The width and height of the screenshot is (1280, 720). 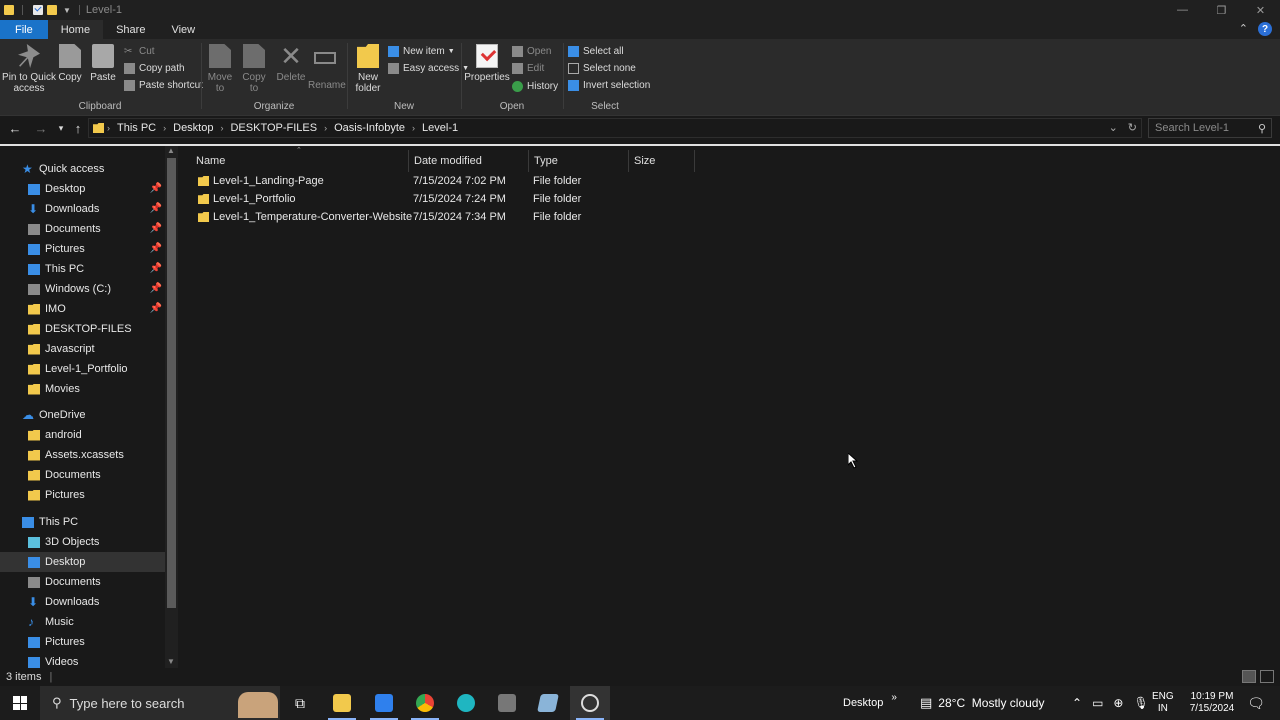 I want to click on open-button: Open, so click(x=531, y=51).